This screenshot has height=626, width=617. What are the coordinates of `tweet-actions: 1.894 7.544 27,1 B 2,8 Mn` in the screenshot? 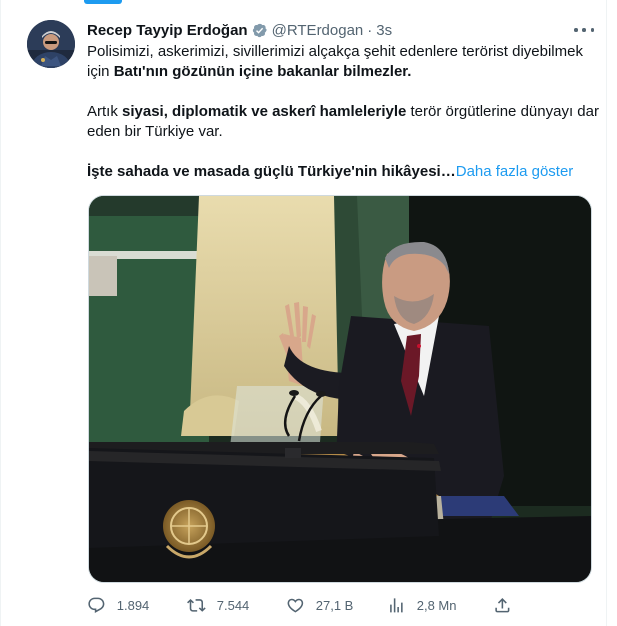 It's located at (341, 606).